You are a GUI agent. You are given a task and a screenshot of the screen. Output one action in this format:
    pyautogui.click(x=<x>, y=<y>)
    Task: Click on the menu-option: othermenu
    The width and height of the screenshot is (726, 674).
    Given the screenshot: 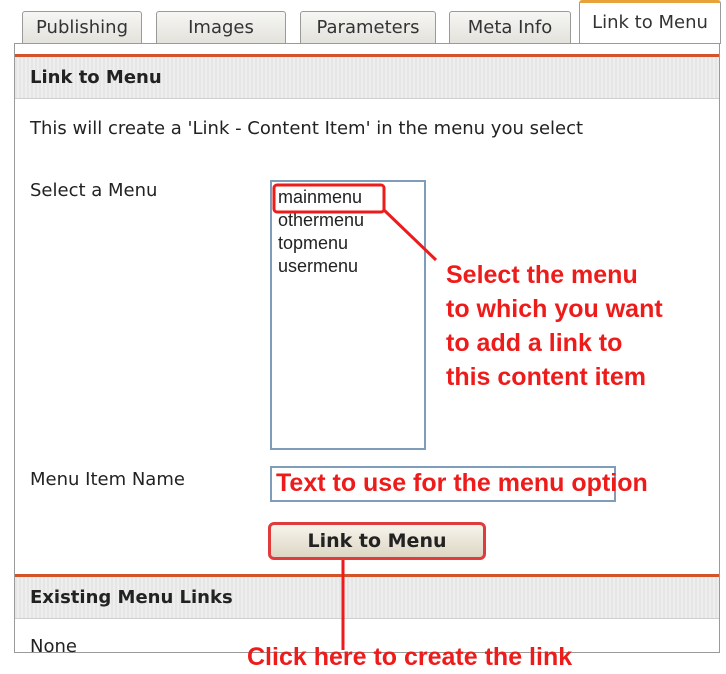 What is the action you would take?
    pyautogui.click(x=348, y=220)
    